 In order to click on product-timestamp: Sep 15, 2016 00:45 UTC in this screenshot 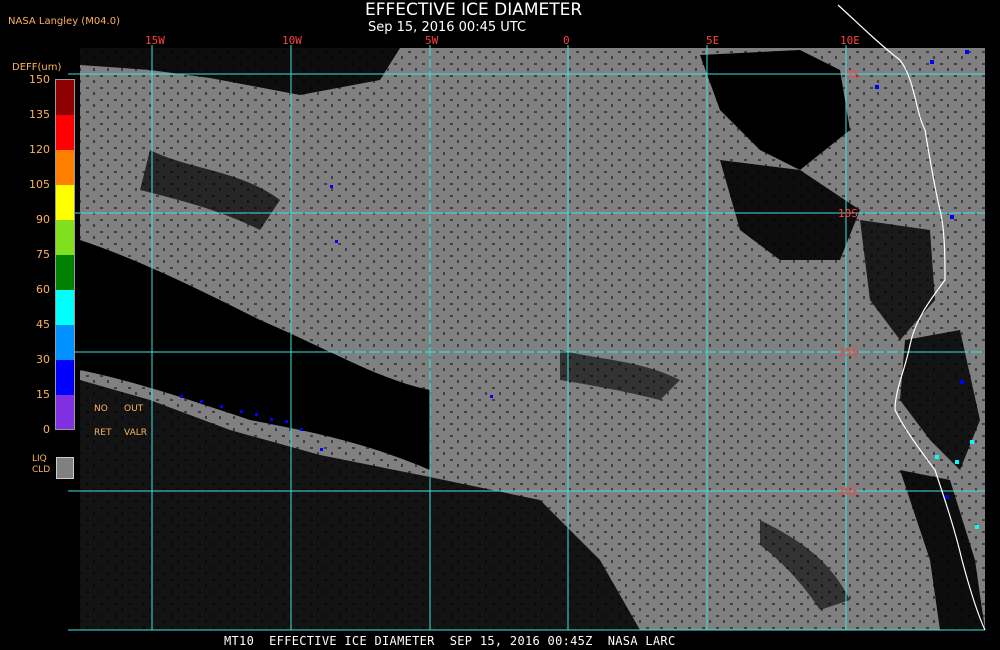, I will do `click(447, 27)`.